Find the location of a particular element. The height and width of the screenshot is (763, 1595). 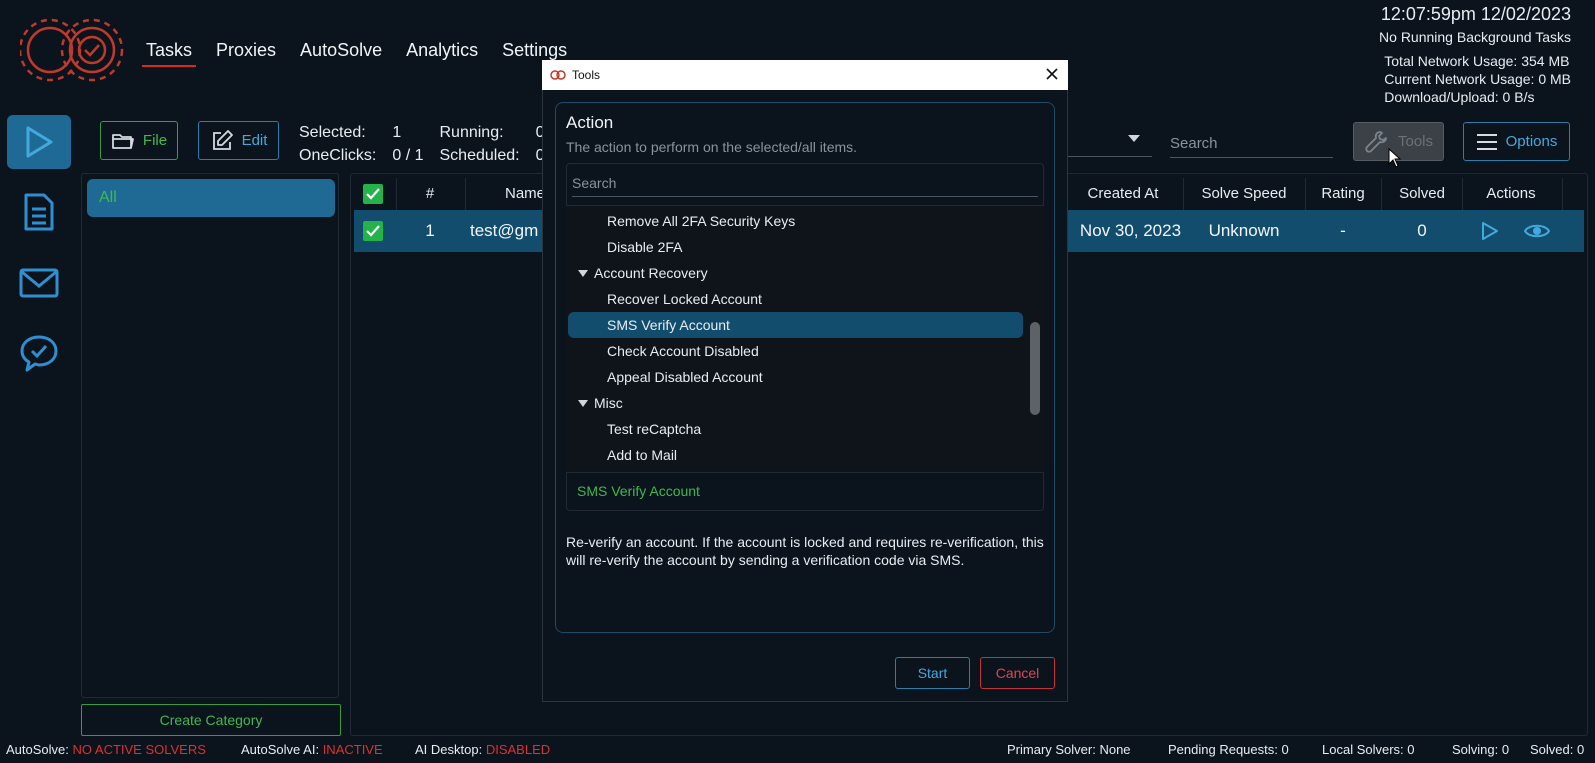

wrench-icon is located at coordinates (1376, 141).